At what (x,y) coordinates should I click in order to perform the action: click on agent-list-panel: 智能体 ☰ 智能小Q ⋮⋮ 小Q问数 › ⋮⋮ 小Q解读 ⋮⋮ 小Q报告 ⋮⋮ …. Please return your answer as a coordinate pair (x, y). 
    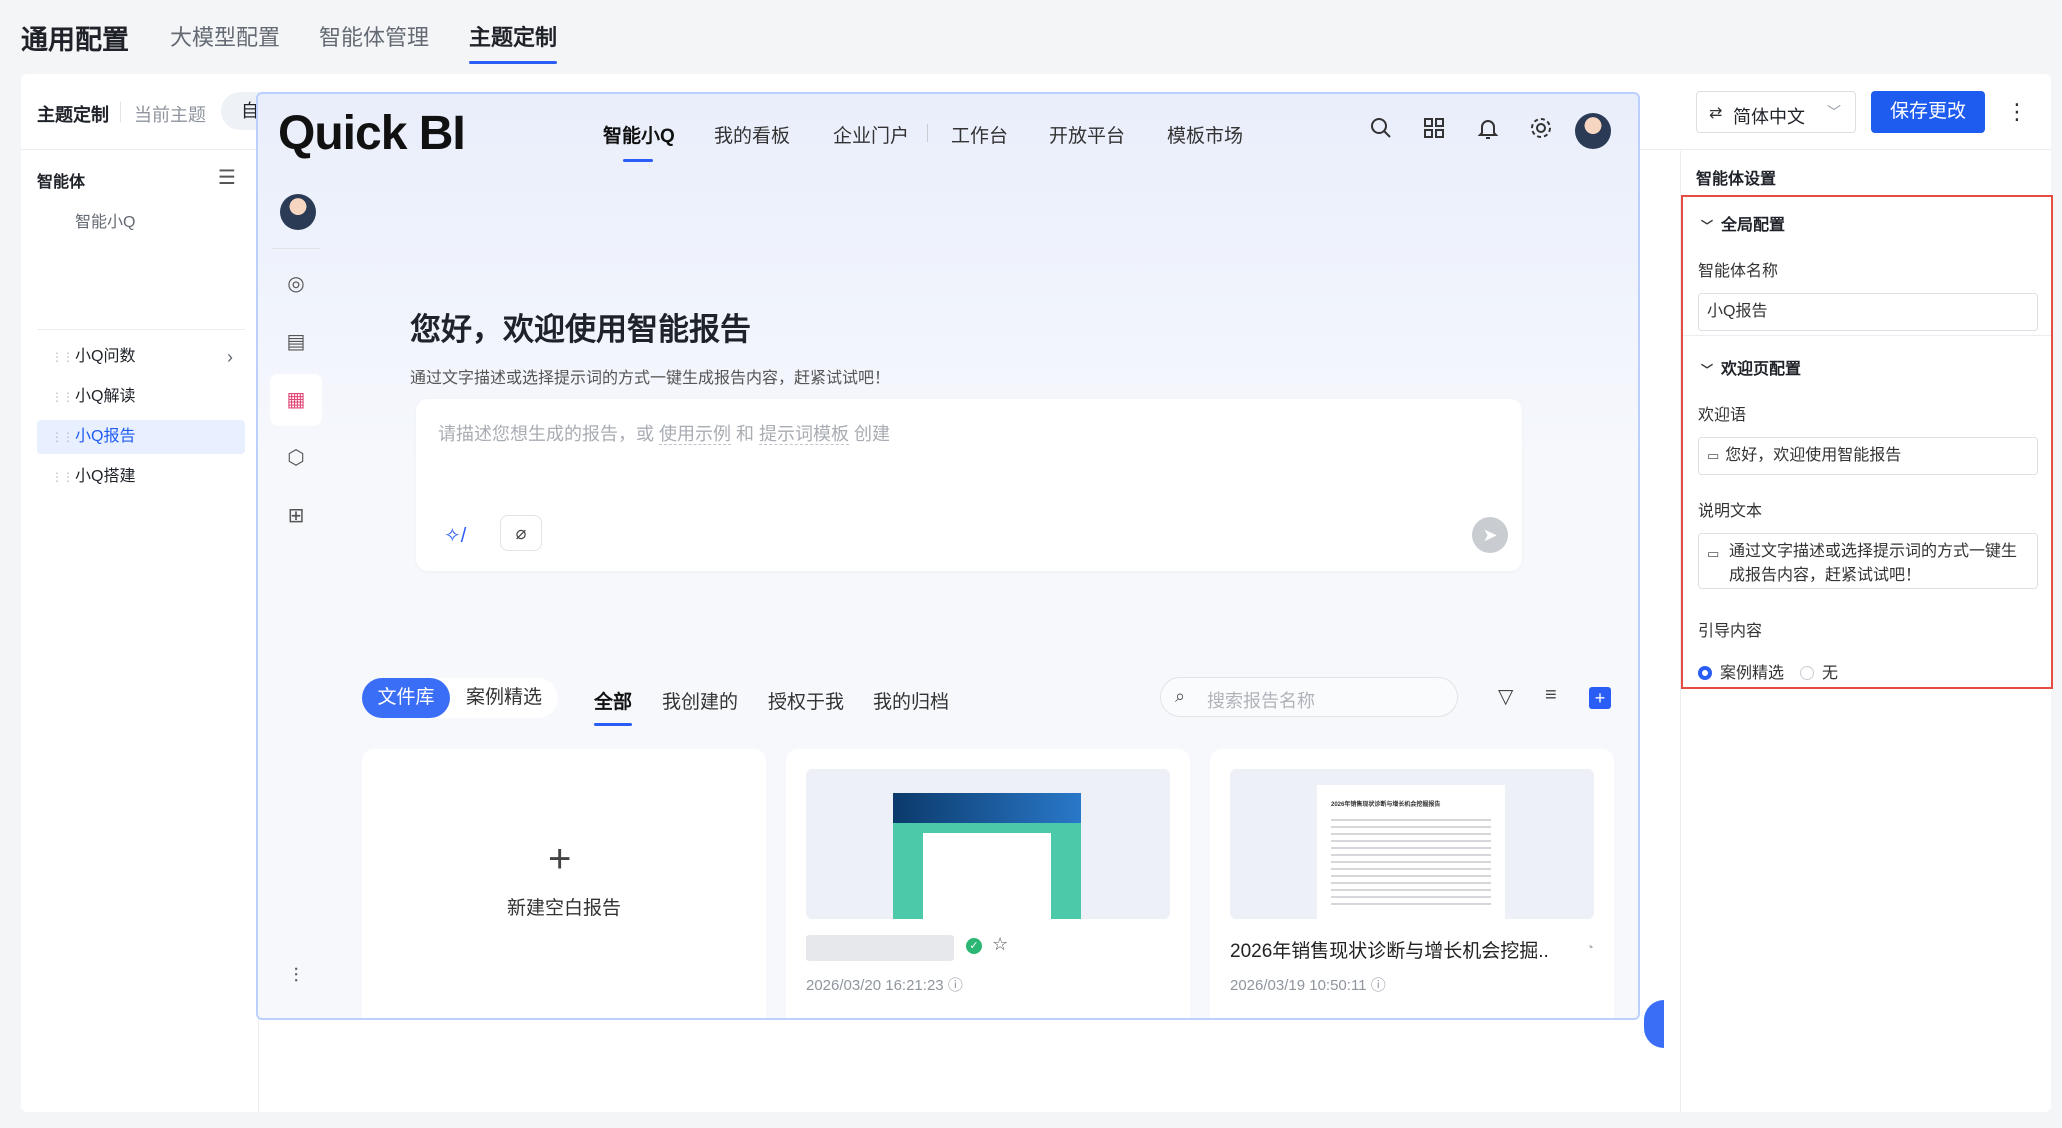
    Looking at the image, I should click on (140, 631).